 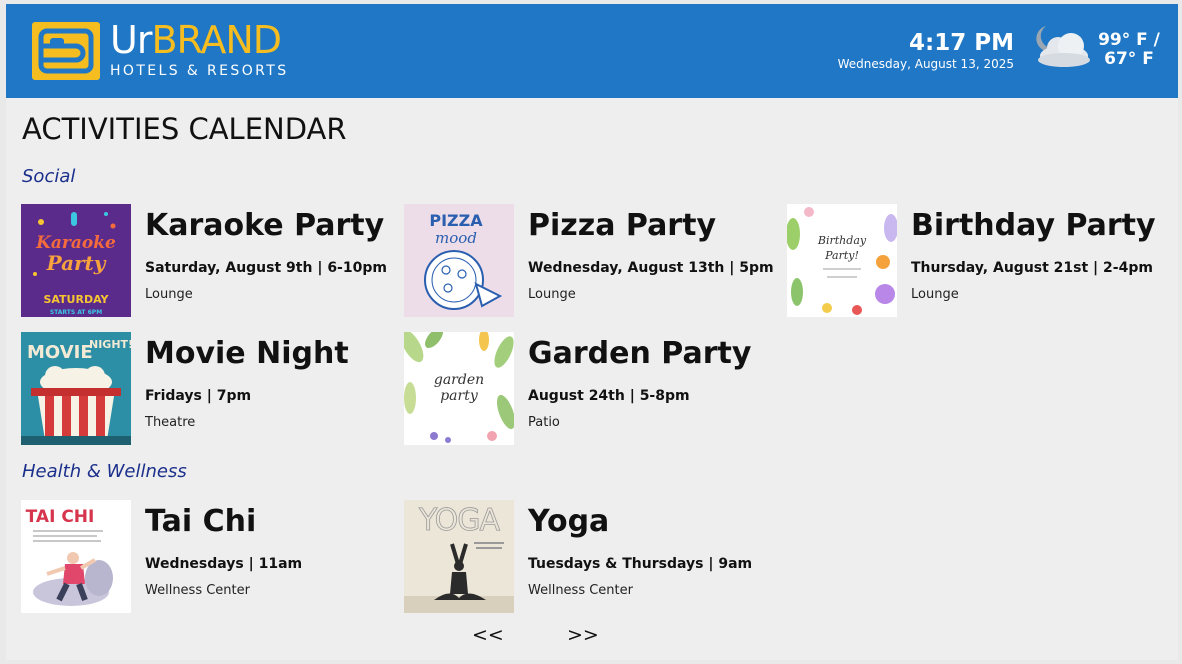 What do you see at coordinates (198, 396) in the screenshot?
I see `event-when: Fridays | 7pm` at bounding box center [198, 396].